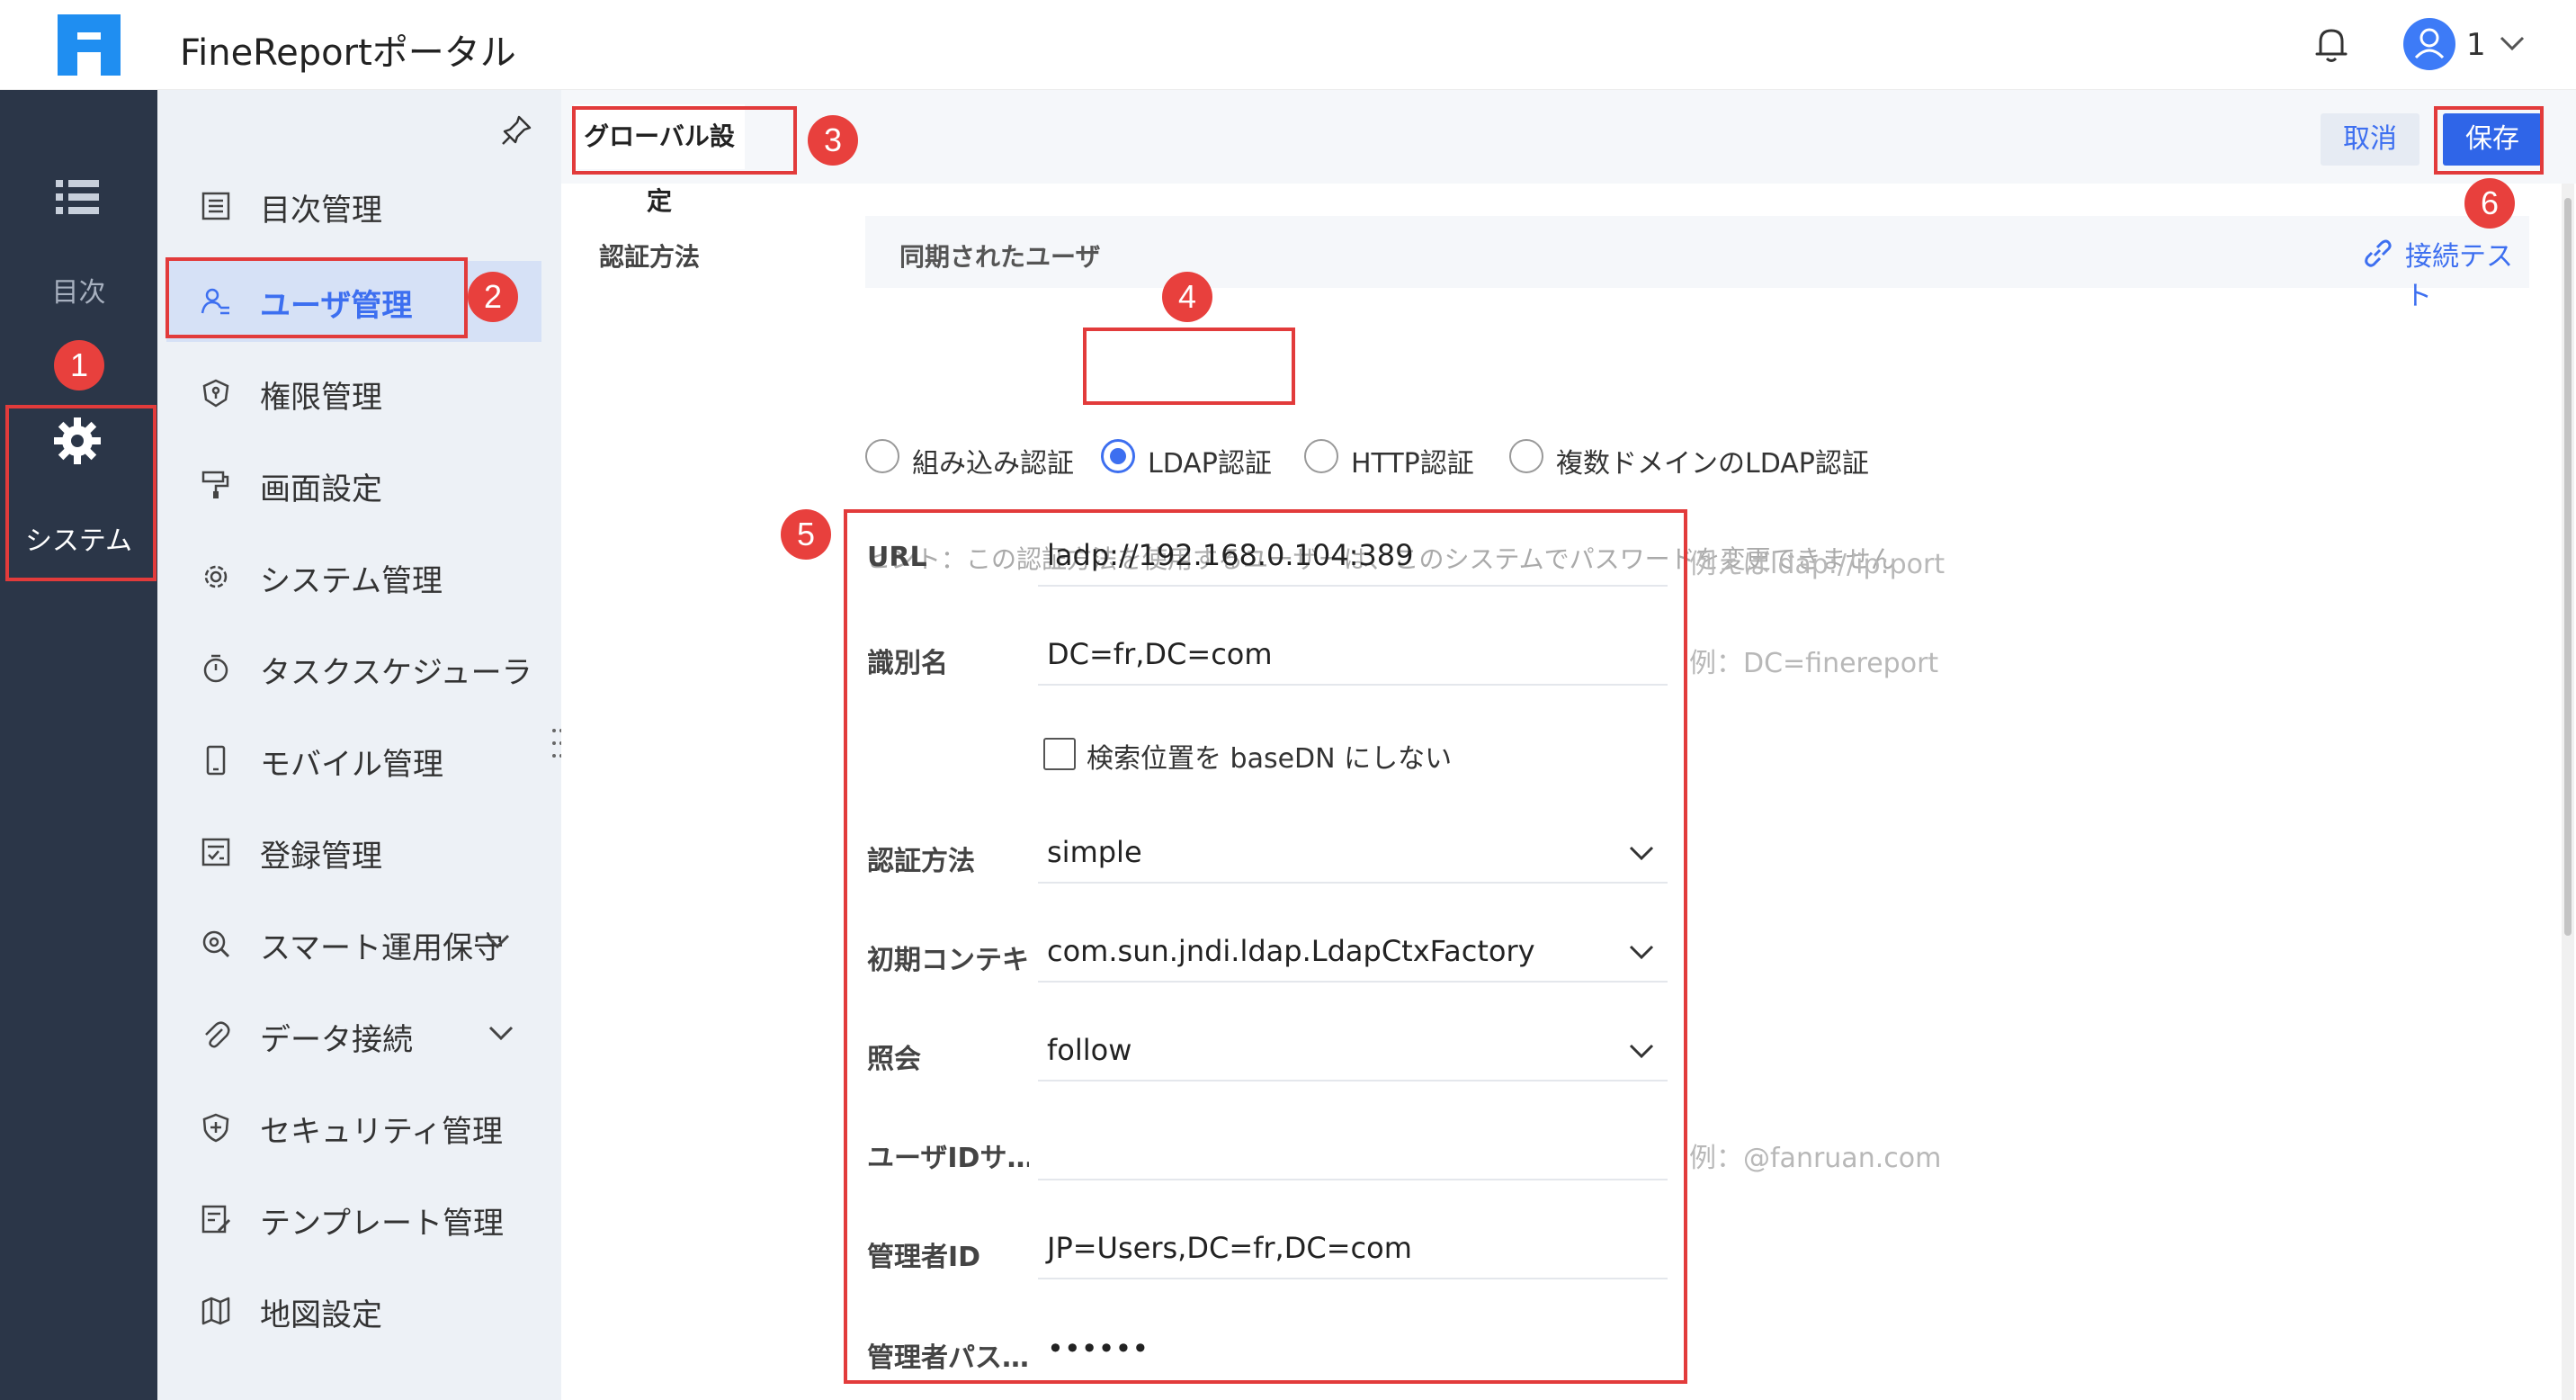 Image resolution: width=2576 pixels, height=1400 pixels. Describe the element at coordinates (79, 365) in the screenshot. I see `annotation-number-1: 1` at that location.